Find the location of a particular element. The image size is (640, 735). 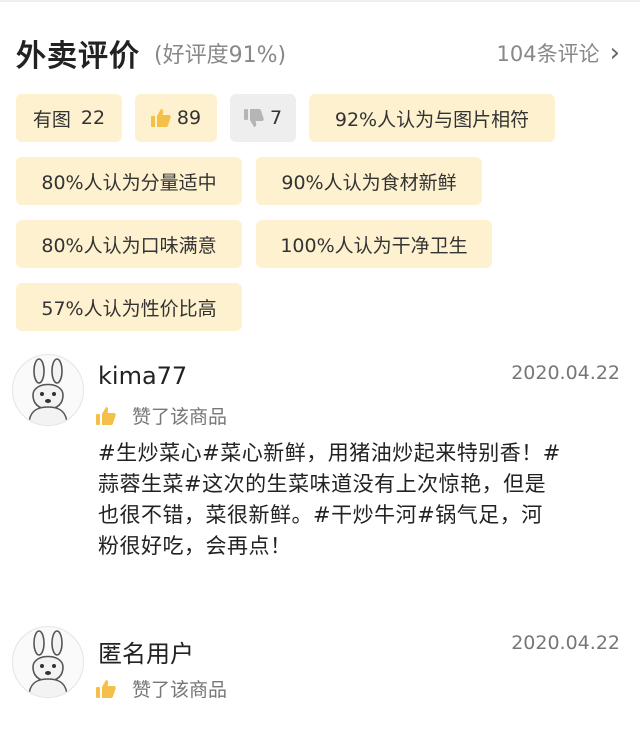

rating-summary: (好评度91%) is located at coordinates (220, 55).